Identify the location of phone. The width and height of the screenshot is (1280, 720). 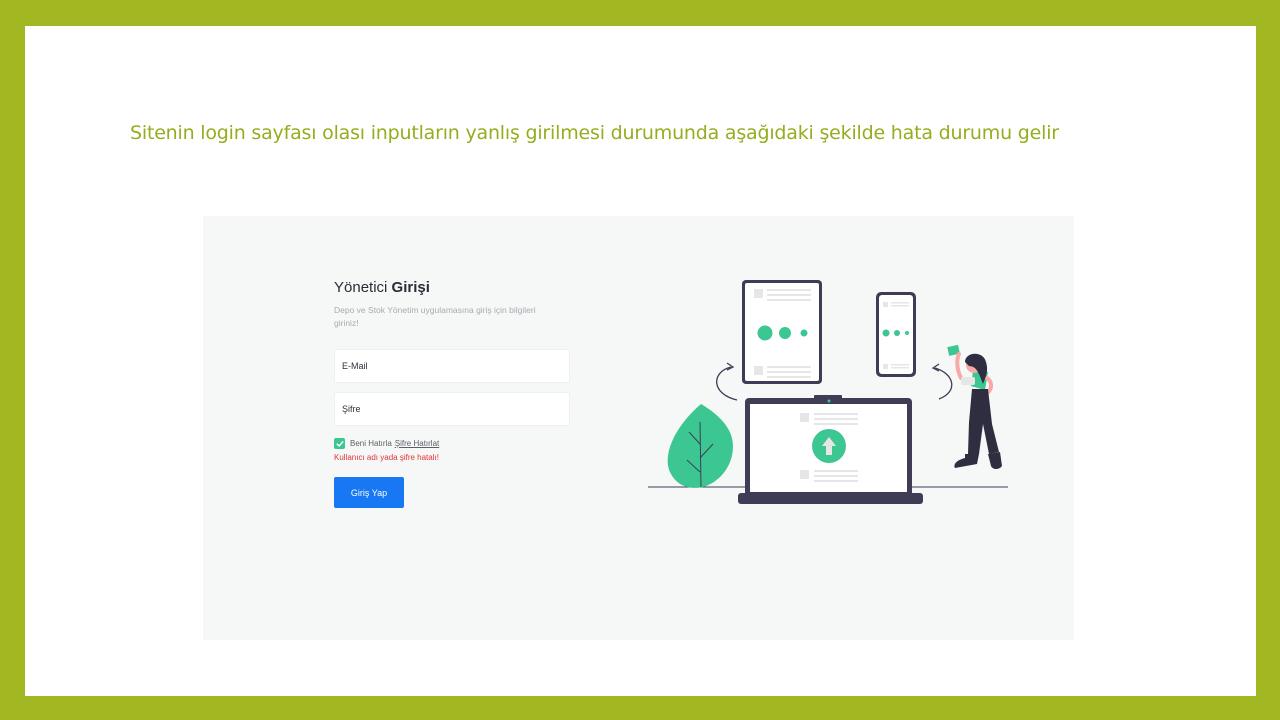
(896, 334).